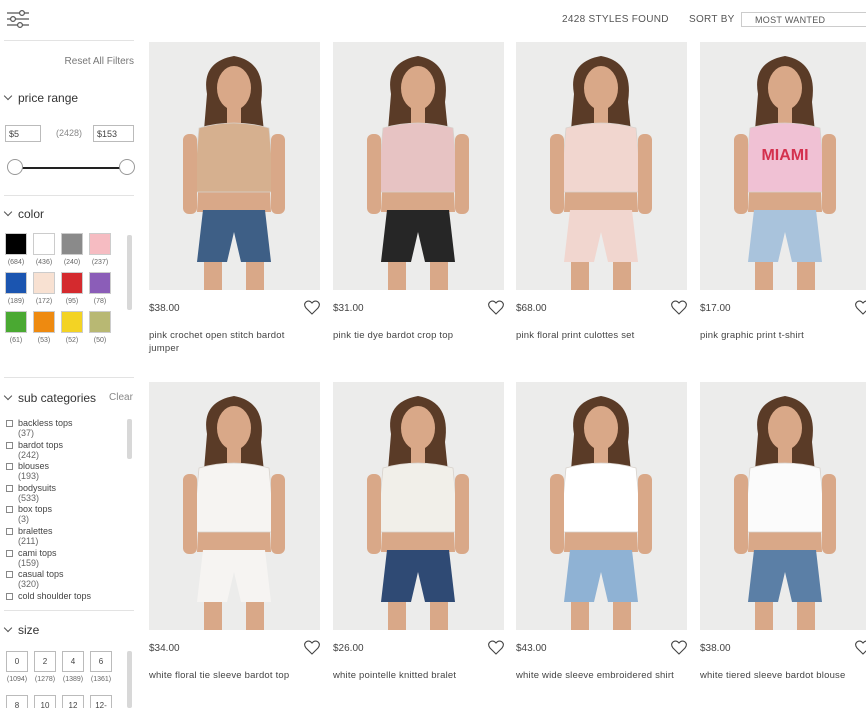 This screenshot has width=866, height=708. I want to click on subcategory-label: backless tops, so click(45, 423).